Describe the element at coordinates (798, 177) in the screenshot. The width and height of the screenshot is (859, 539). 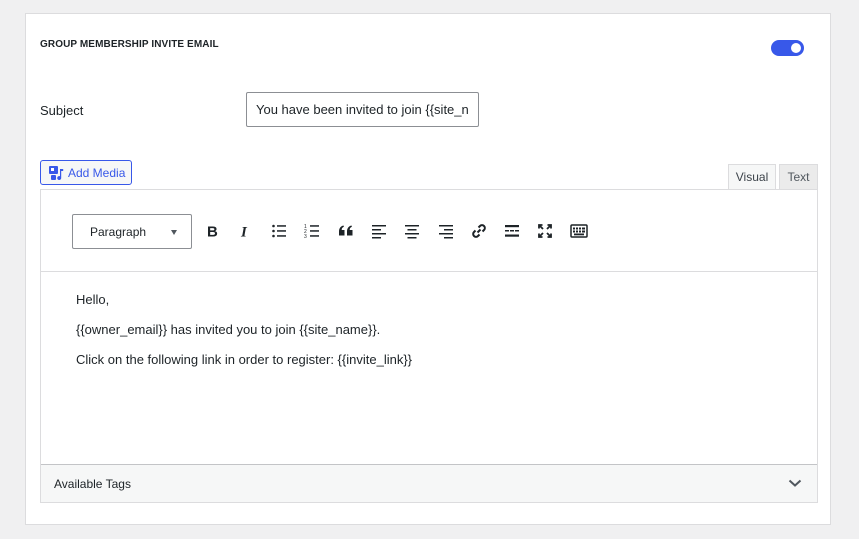
I see `tab-text: Text` at that location.